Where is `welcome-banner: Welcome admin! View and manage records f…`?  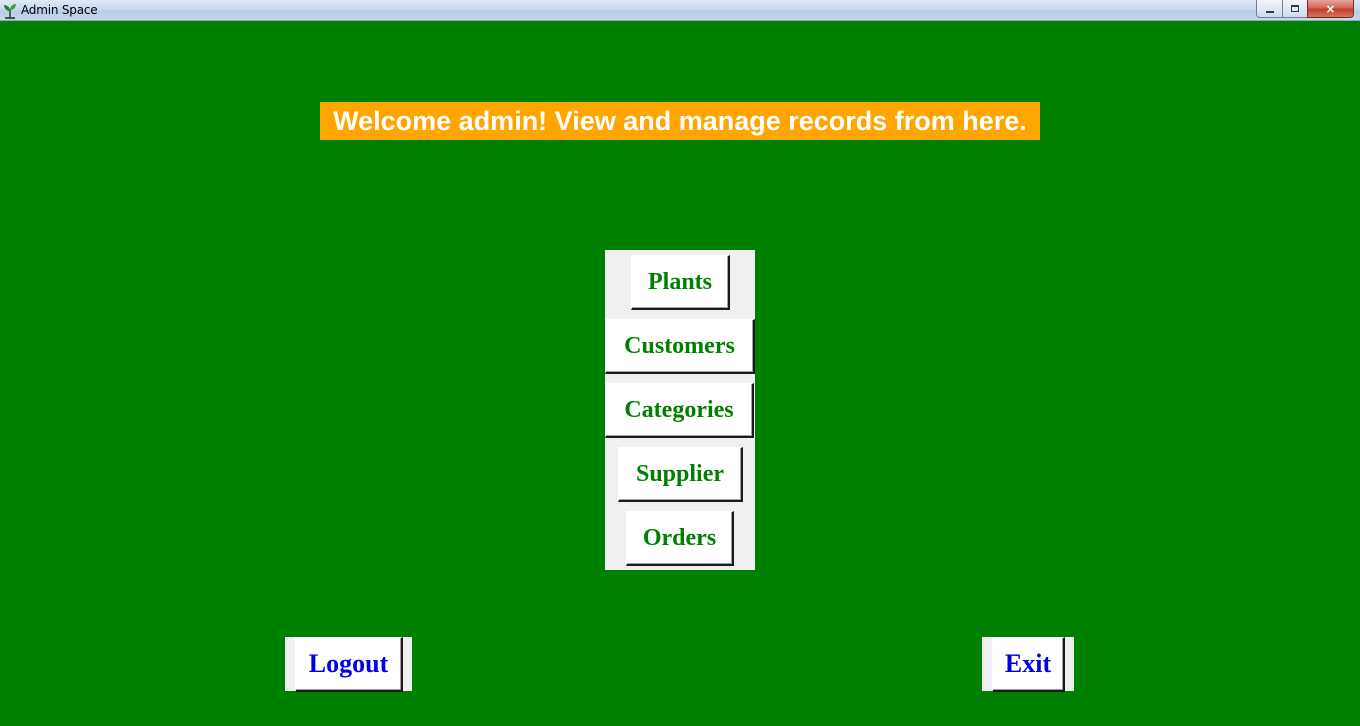 welcome-banner: Welcome admin! View and manage records f… is located at coordinates (680, 121).